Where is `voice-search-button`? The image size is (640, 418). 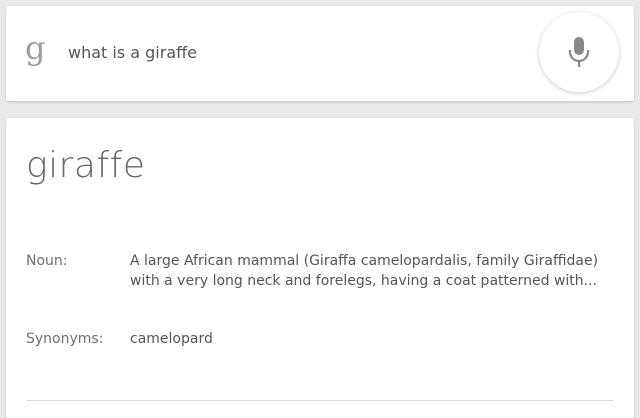
voice-search-button is located at coordinates (579, 52).